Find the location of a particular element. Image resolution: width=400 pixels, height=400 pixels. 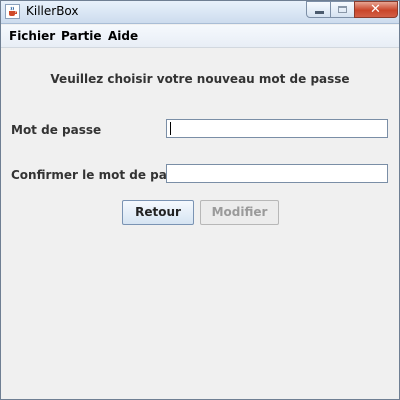

window-controls: ✕ is located at coordinates (352, 10).